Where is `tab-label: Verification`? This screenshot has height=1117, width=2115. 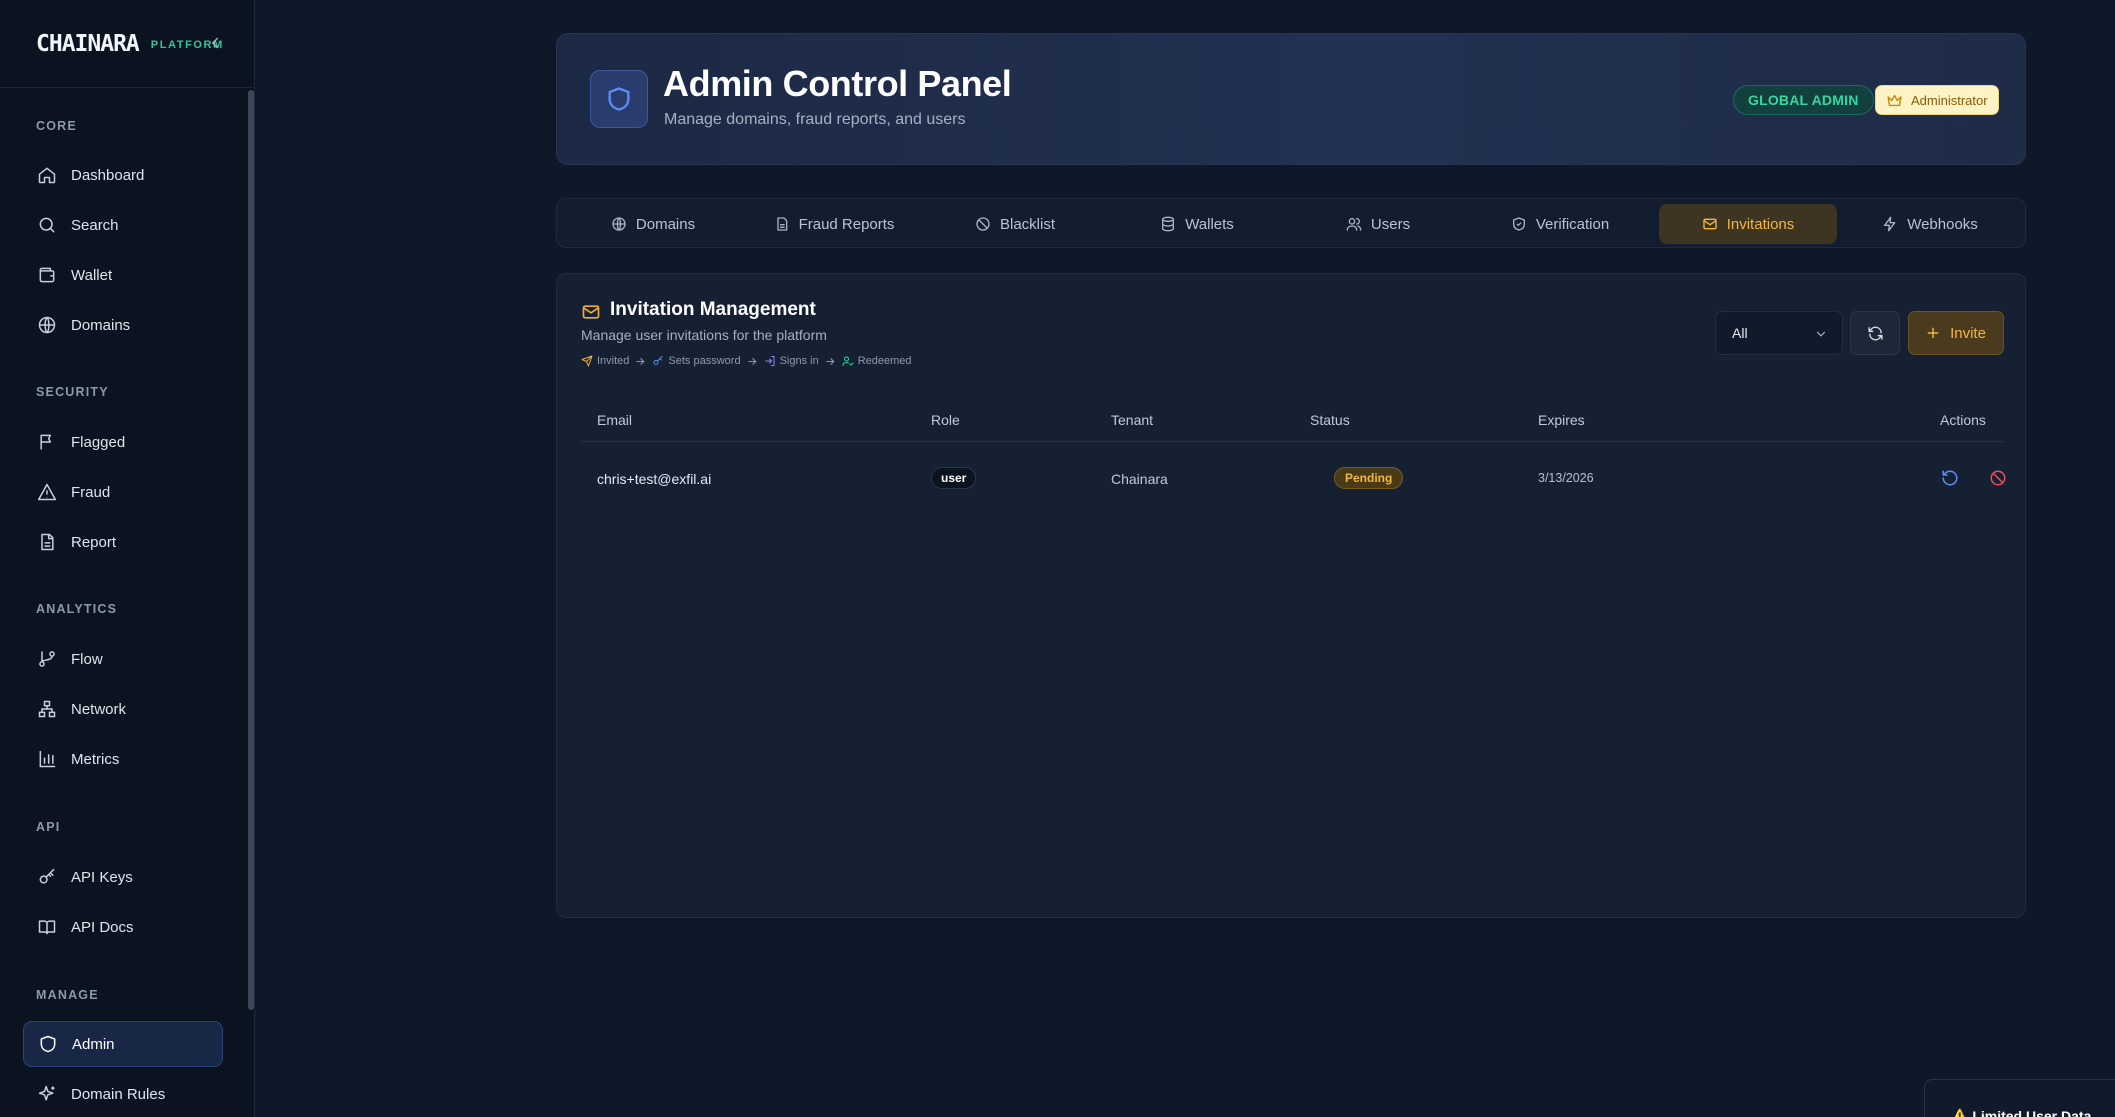 tab-label: Verification is located at coordinates (1572, 224).